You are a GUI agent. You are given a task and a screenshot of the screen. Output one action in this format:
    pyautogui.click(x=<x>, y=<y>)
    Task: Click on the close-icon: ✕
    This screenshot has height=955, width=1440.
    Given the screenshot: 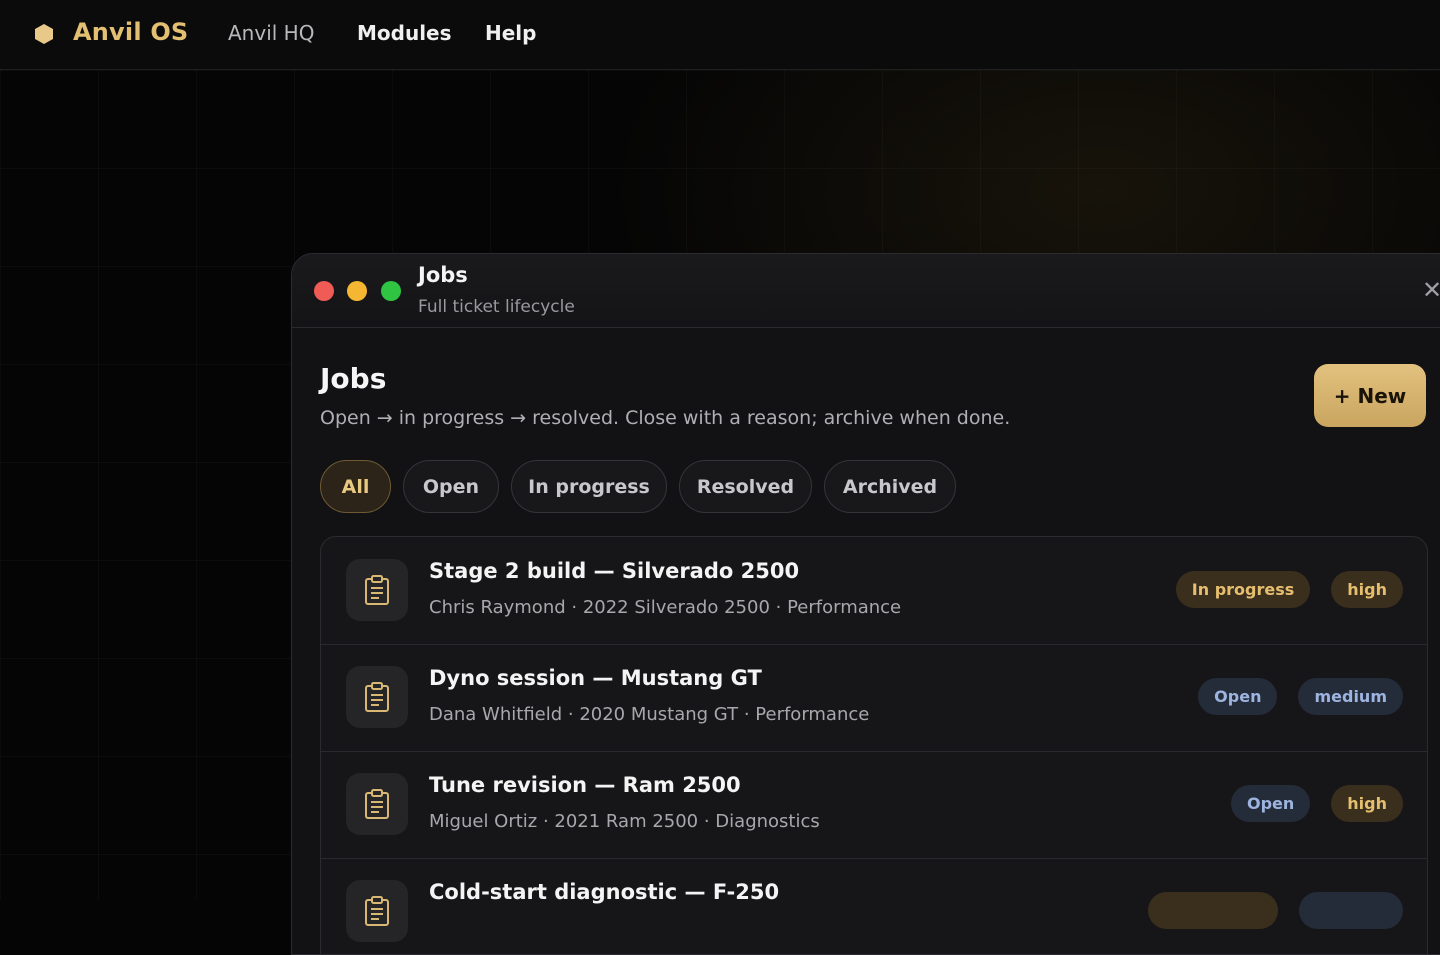 What is the action you would take?
    pyautogui.click(x=1431, y=290)
    